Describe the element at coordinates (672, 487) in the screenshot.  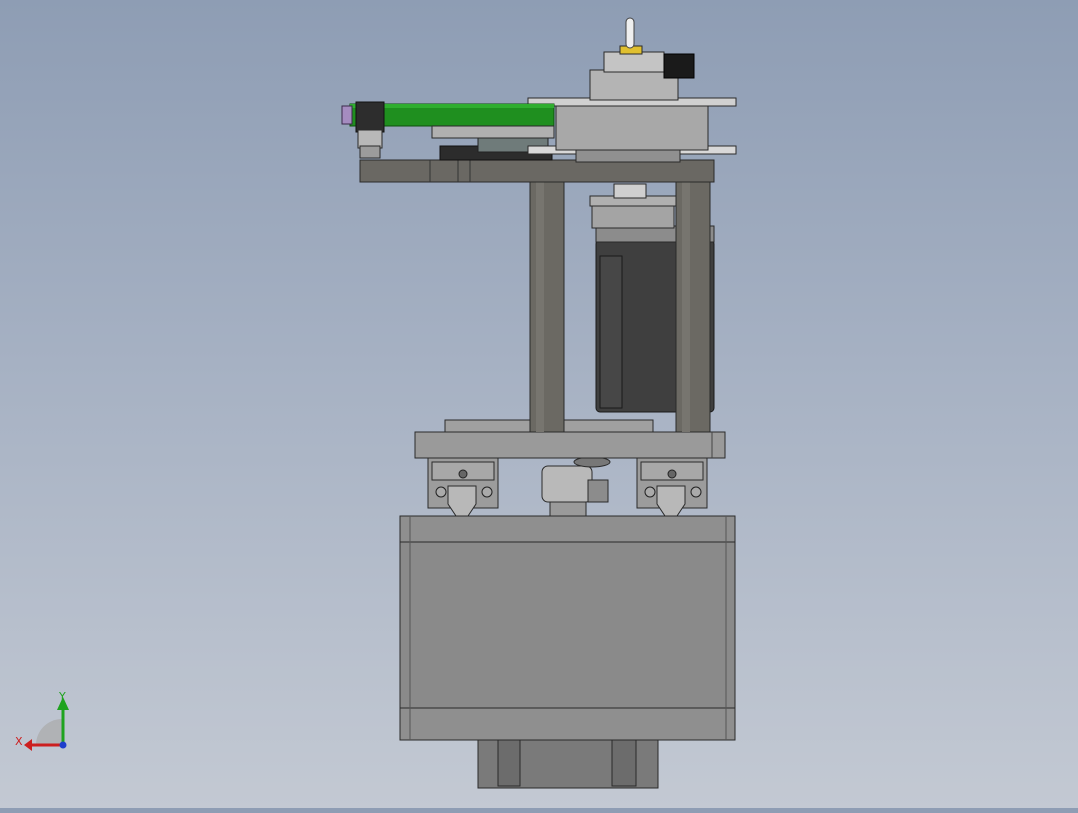
I see `guide-carriage-right` at that location.